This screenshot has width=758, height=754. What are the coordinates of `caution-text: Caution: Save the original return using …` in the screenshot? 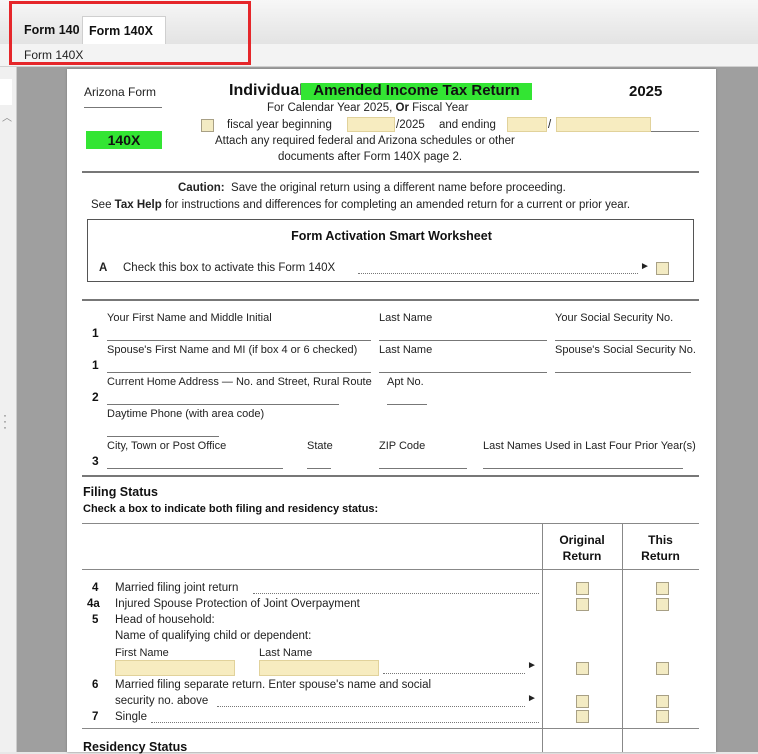 It's located at (372, 188).